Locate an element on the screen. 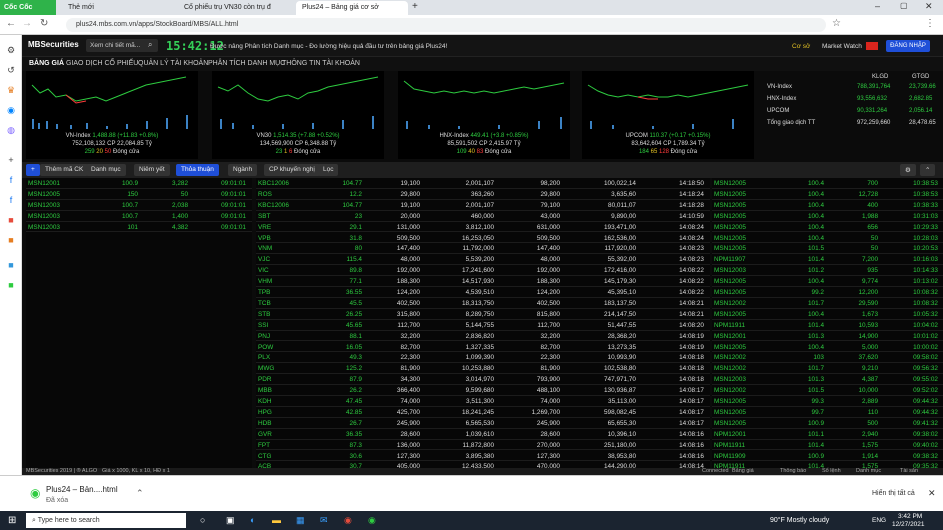  maximize-icon: ▢ is located at coordinates (904, 5).